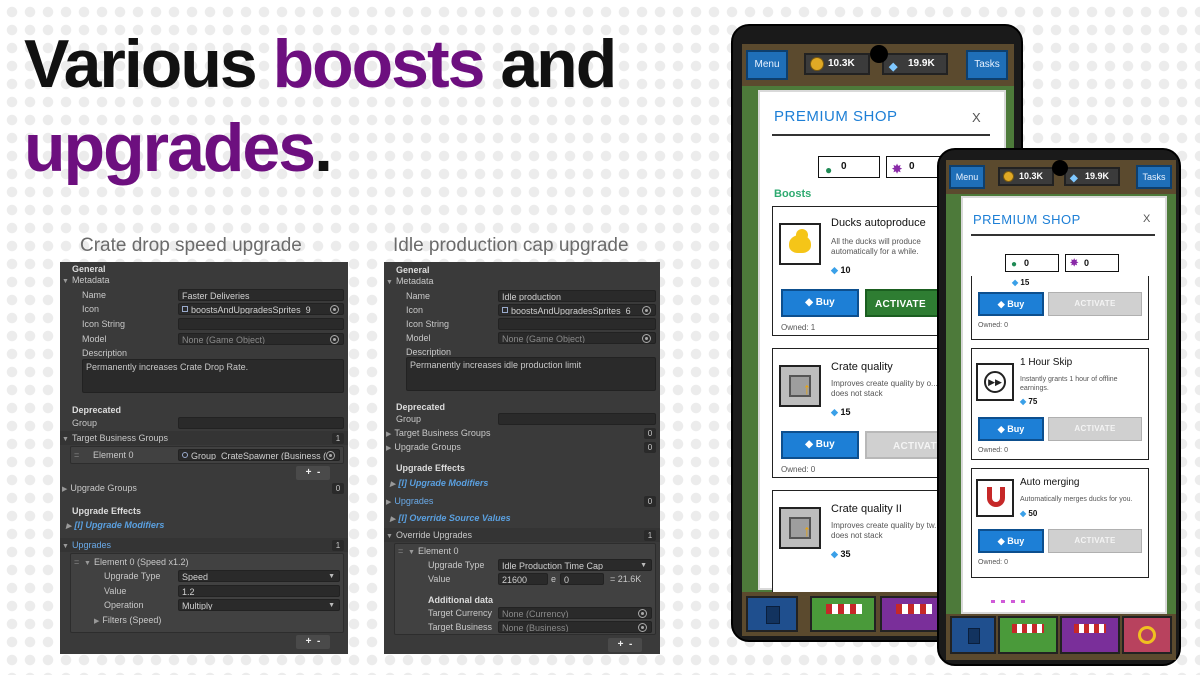 Image resolution: width=1200 pixels, height=675 pixels. What do you see at coordinates (429, 536) in the screenshot?
I see `override-upgrades-foldout: ▼ Override Upgrades` at bounding box center [429, 536].